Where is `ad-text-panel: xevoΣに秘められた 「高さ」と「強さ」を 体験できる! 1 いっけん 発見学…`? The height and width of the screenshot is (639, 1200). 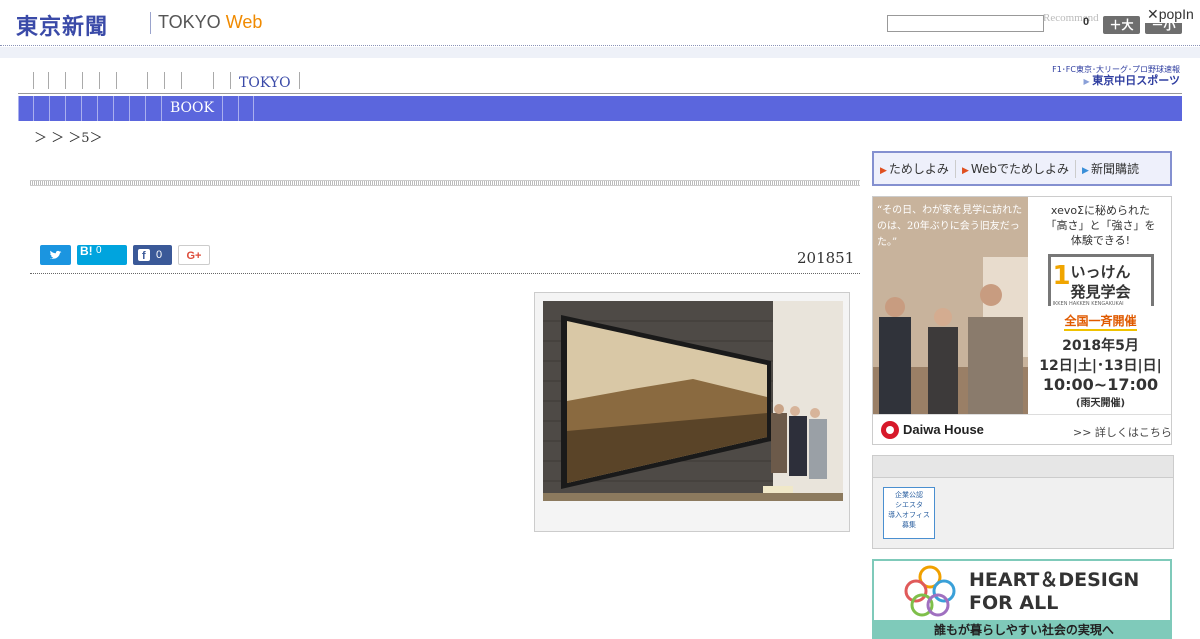 ad-text-panel: xevoΣに秘められた 「高さ」と「強さ」を 体験できる! 1 いっけん 発見学… is located at coordinates (1099, 305).